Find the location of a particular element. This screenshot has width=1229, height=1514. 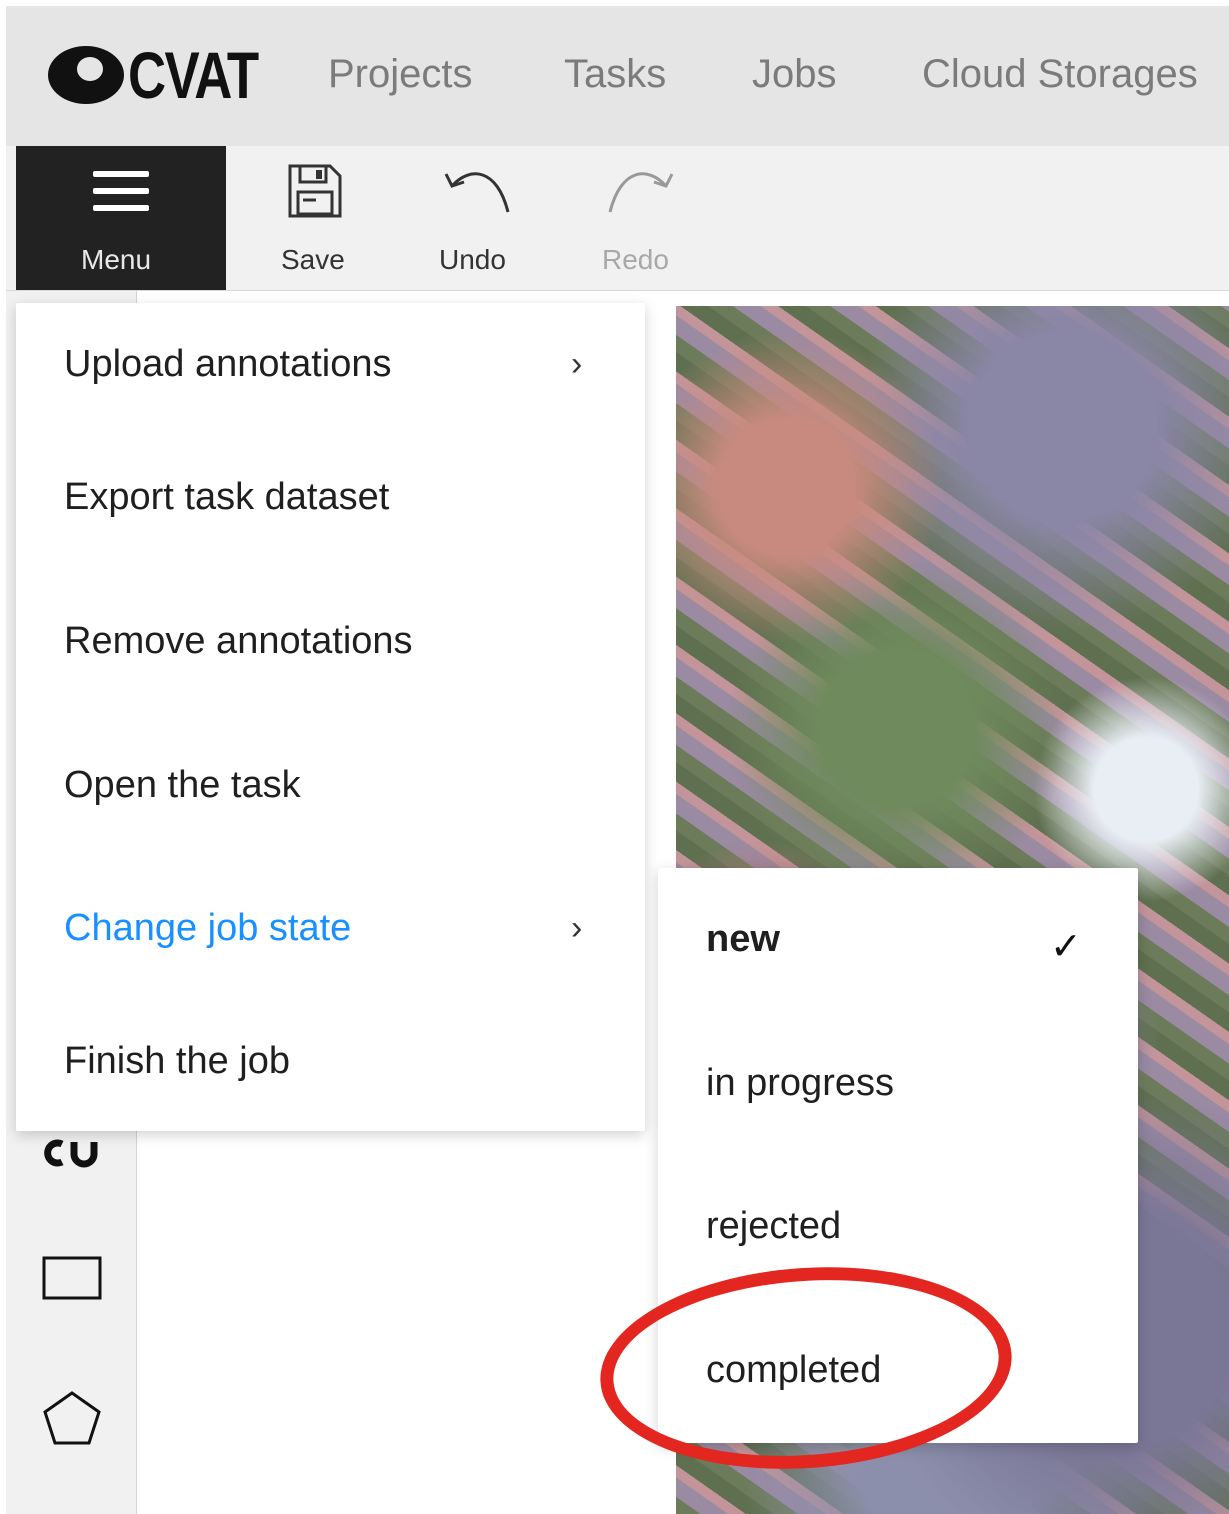

menu-item-change-job-state: Change job state is located at coordinates (207, 928).